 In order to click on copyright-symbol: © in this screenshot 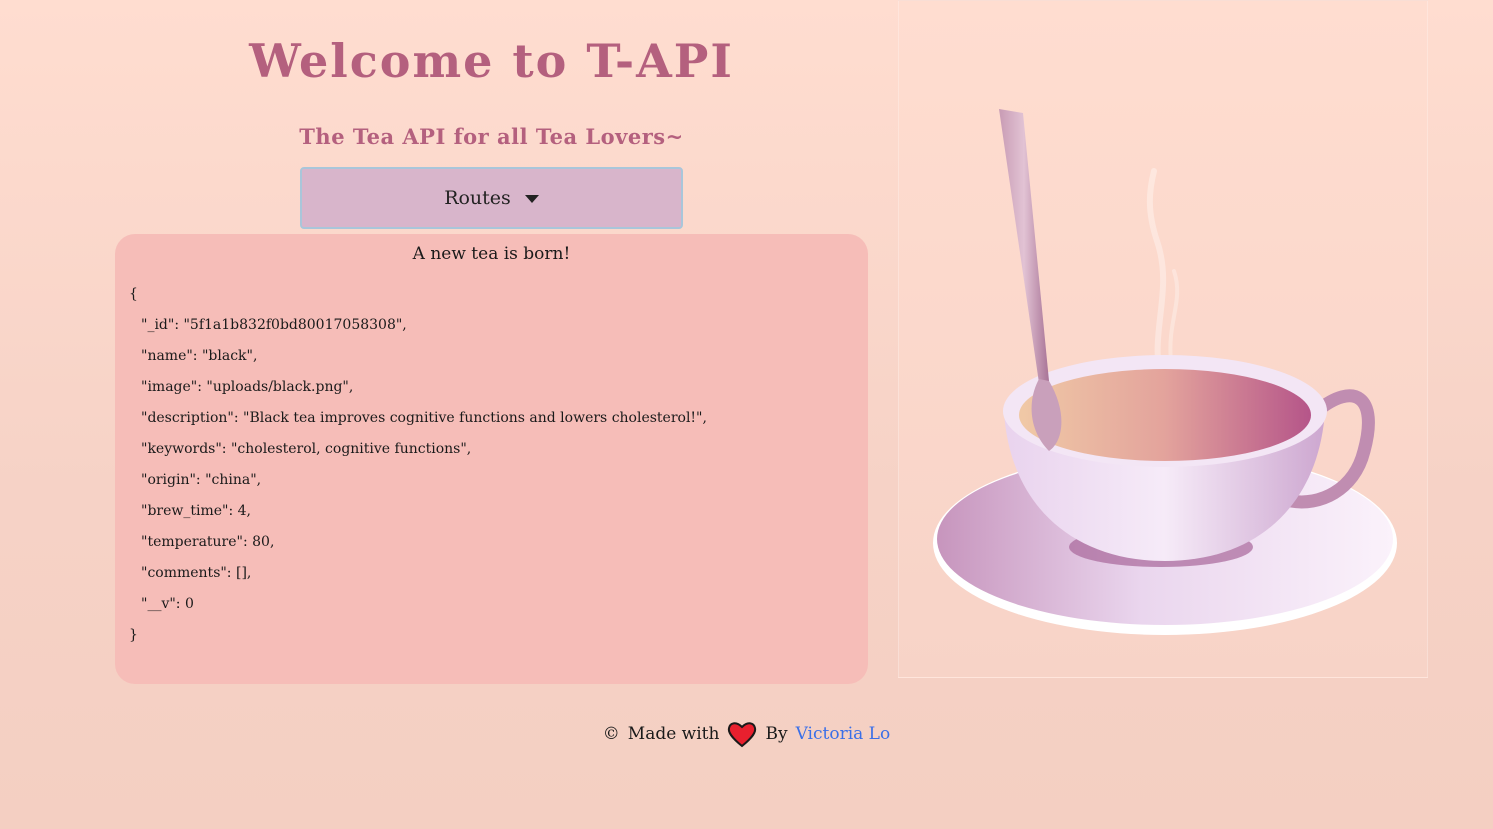, I will do `click(611, 734)`.